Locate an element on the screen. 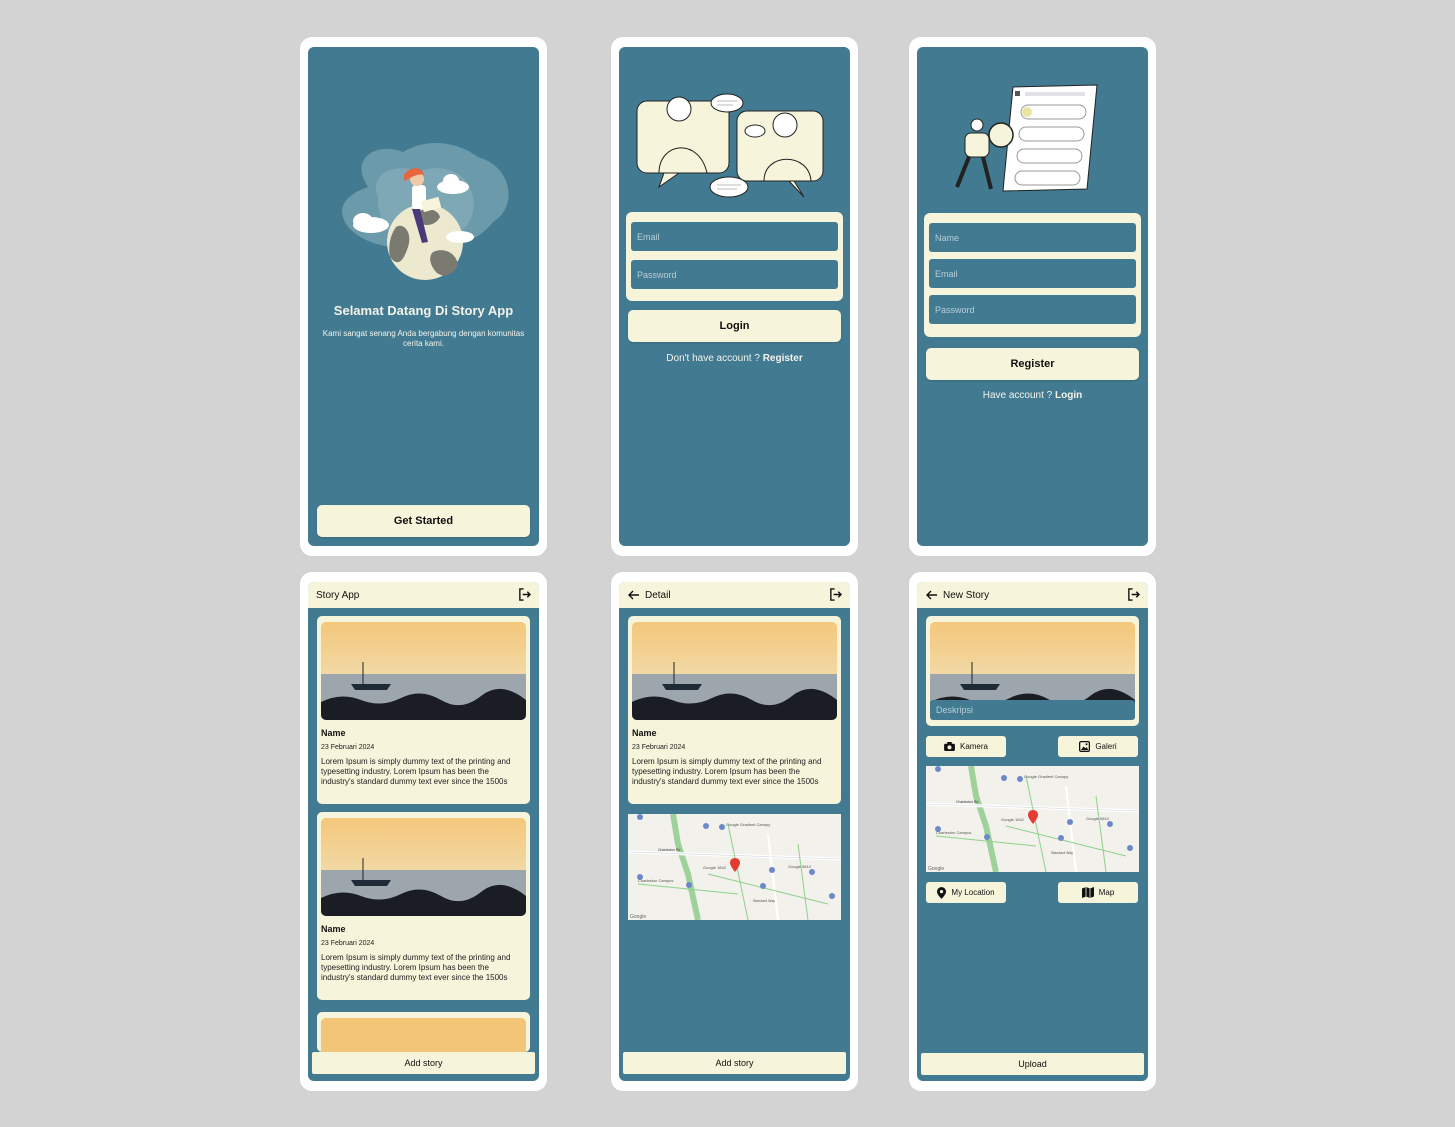  camera-button: Kamera is located at coordinates (966, 746).